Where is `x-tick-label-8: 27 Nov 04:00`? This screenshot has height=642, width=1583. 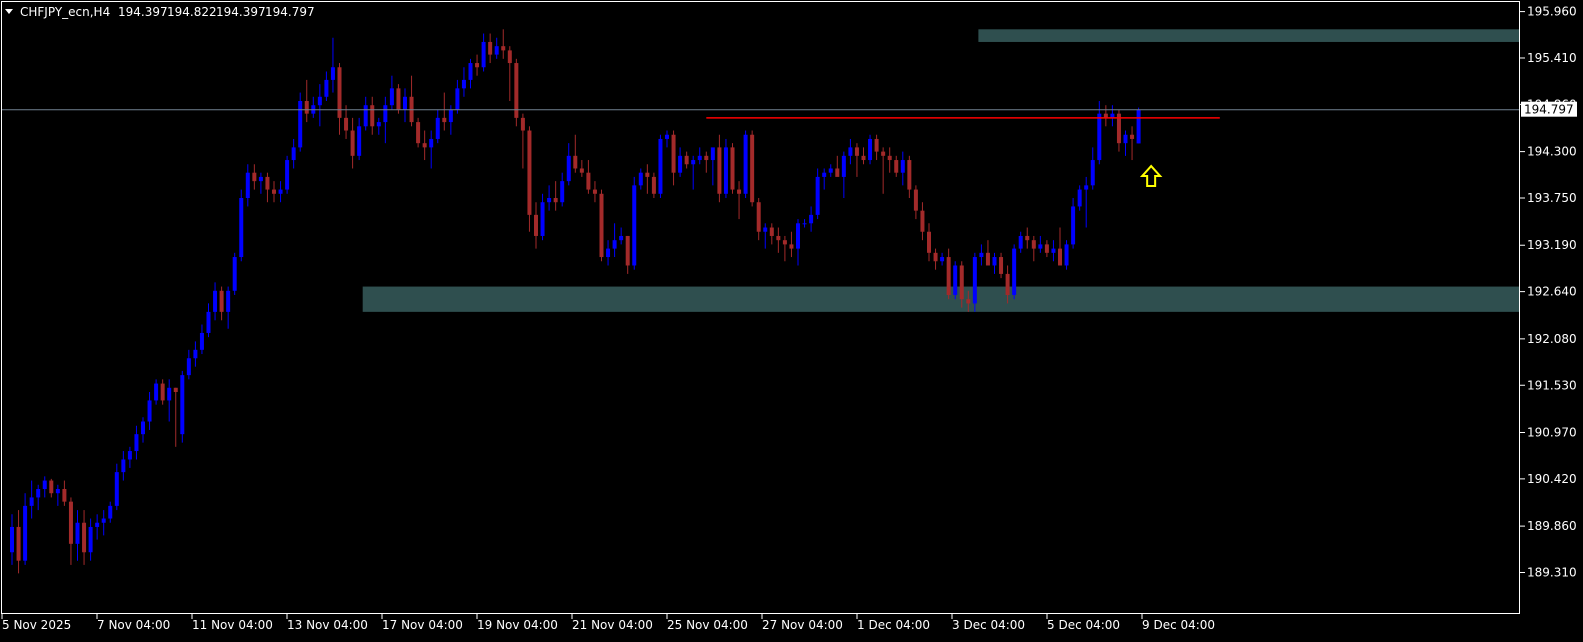
x-tick-label-8: 27 Nov 04:00 is located at coordinates (802, 625).